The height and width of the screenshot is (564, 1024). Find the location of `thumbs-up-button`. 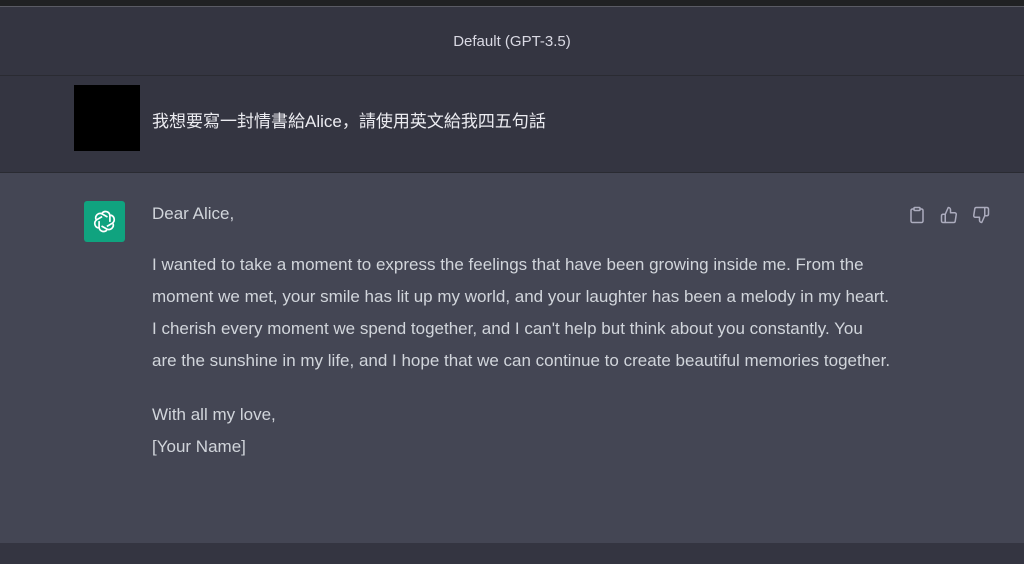

thumbs-up-button is located at coordinates (949, 215).